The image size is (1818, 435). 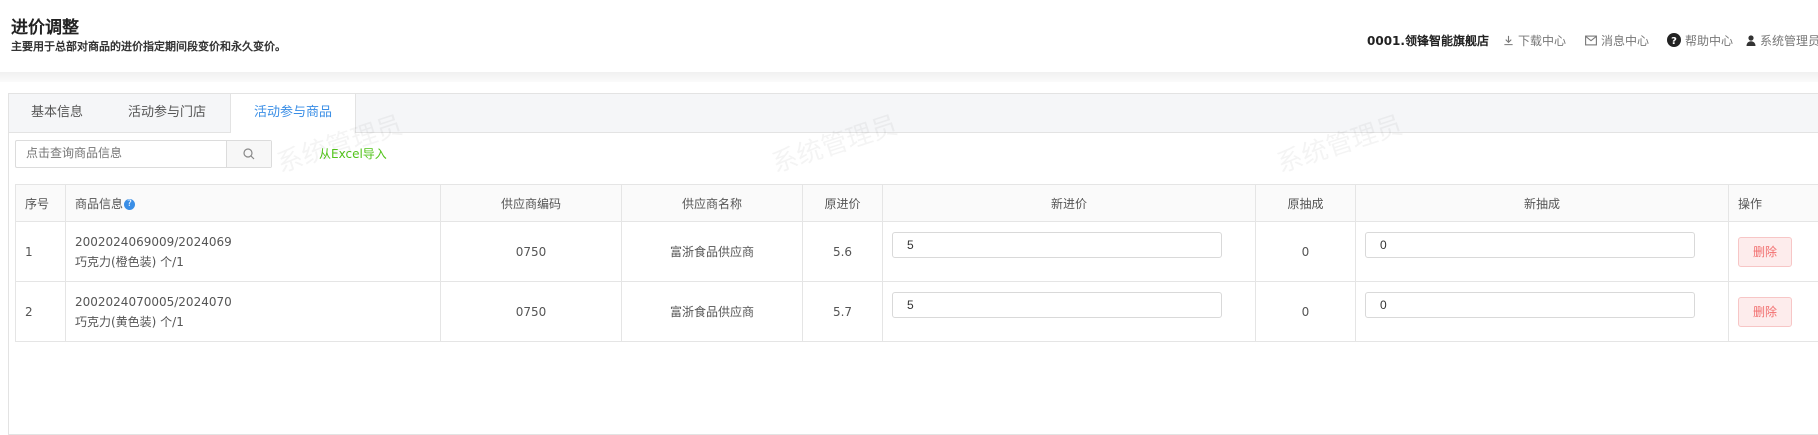 I want to click on help-center-label: 帮助中心, so click(x=1709, y=40).